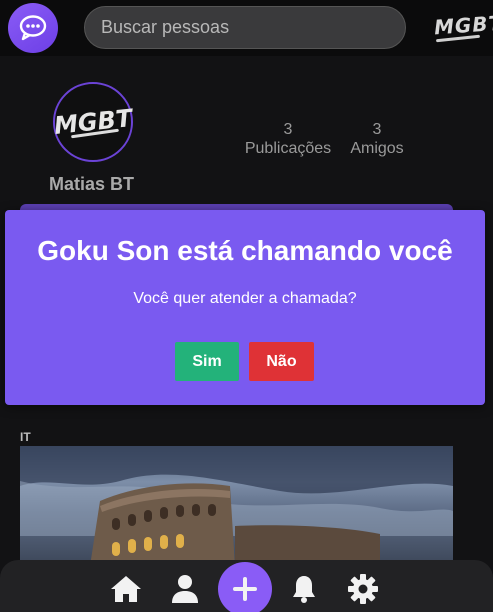 The width and height of the screenshot is (493, 612). Describe the element at coordinates (288, 139) in the screenshot. I see `stat-publications: 3 Publicações` at that location.